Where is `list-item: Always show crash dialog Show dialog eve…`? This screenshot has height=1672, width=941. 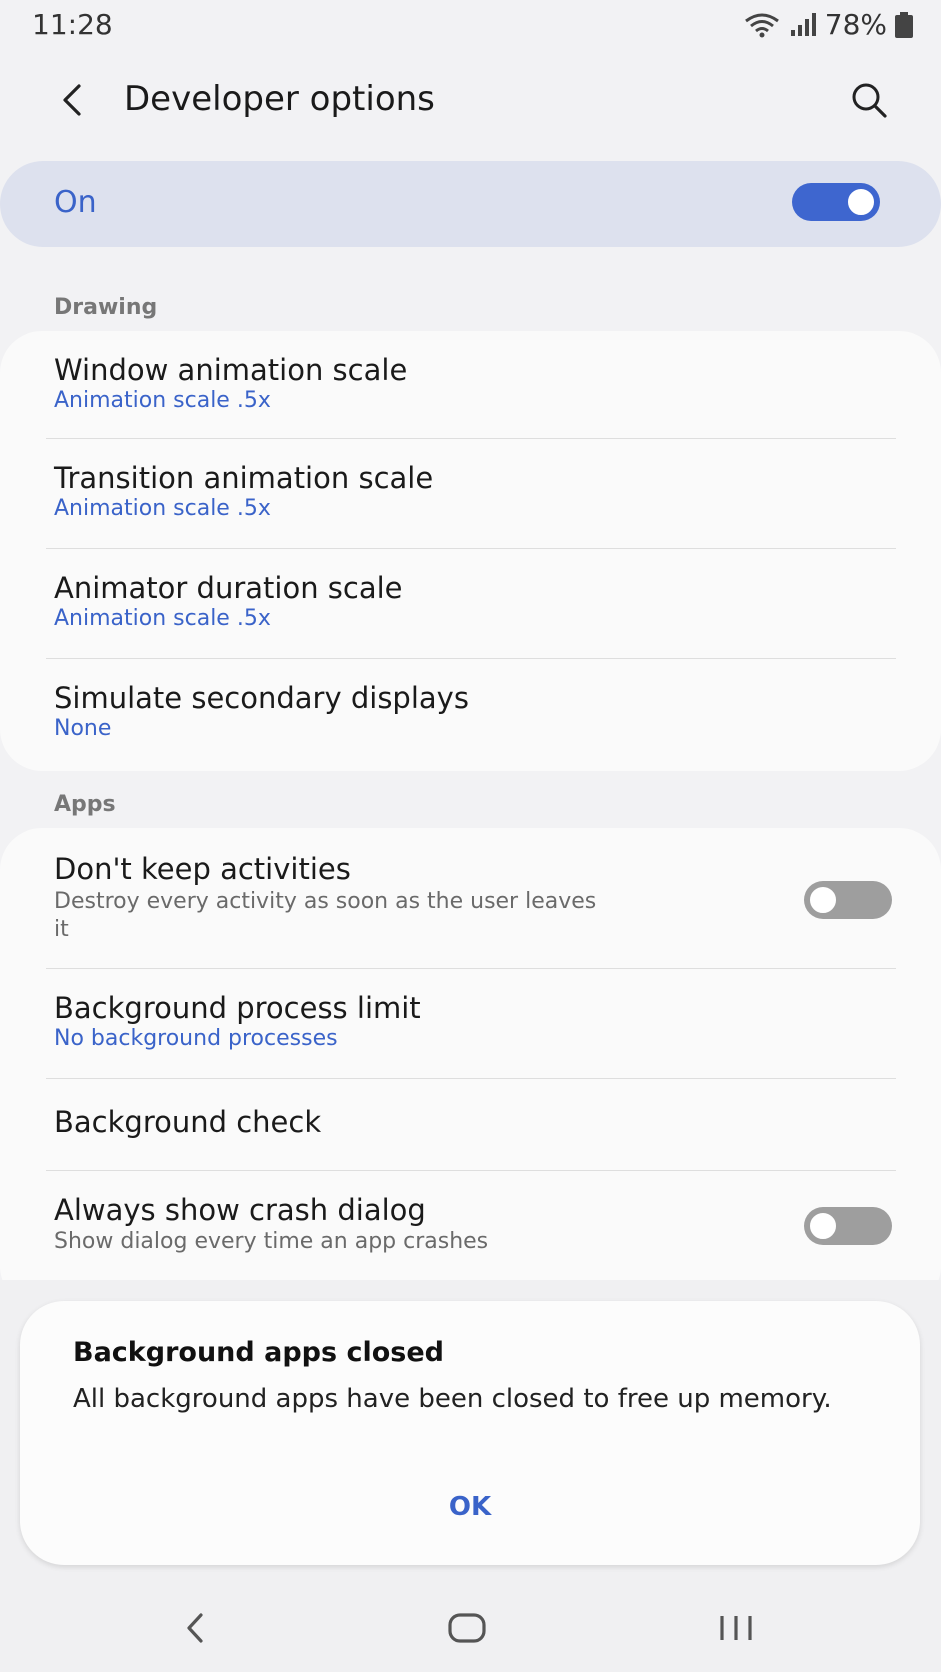
list-item: Always show crash dialog Show dialog eve… is located at coordinates (470, 1225).